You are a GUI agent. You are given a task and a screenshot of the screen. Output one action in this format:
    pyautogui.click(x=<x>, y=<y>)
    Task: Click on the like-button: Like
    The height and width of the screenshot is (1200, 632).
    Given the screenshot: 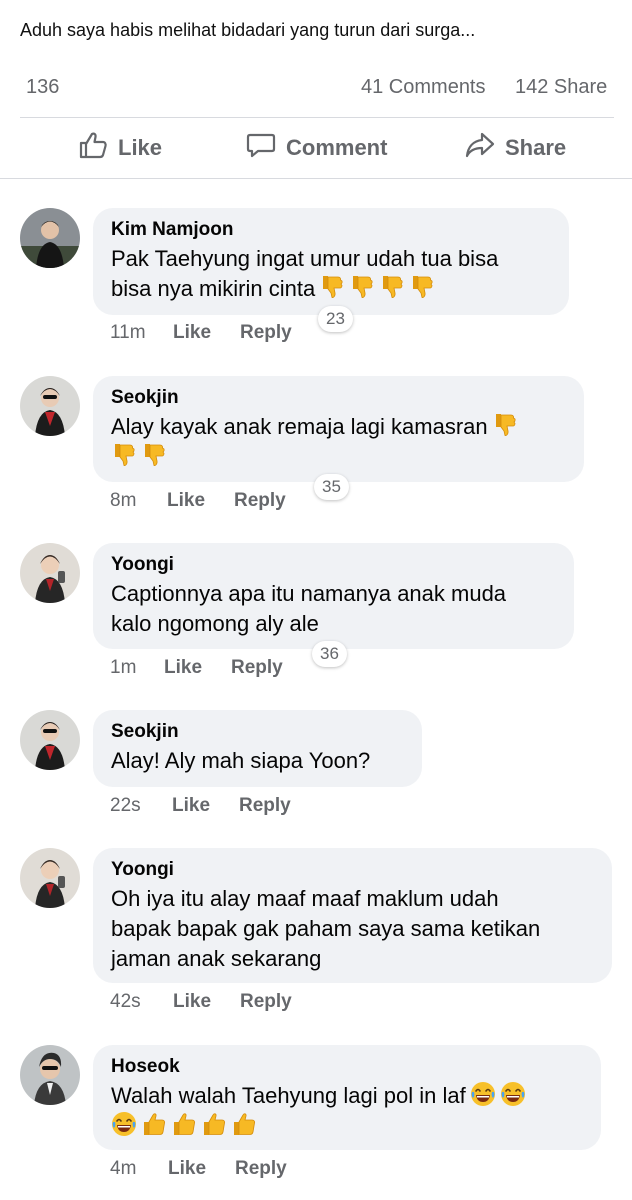 What is the action you would take?
    pyautogui.click(x=120, y=148)
    